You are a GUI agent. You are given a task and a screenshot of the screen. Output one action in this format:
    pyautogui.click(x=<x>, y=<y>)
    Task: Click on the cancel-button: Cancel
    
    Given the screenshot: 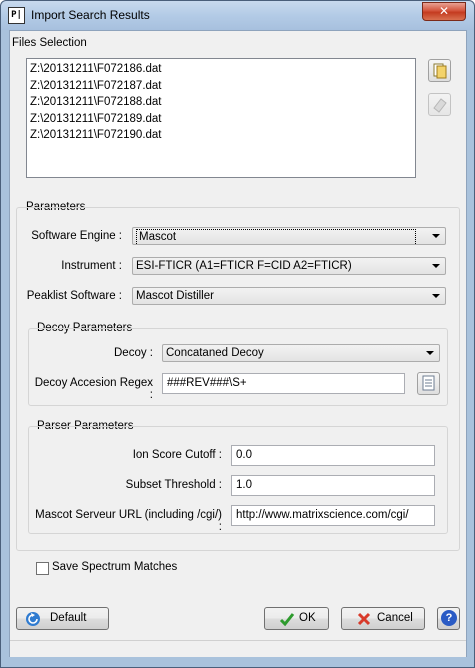 What is the action you would take?
    pyautogui.click(x=383, y=618)
    